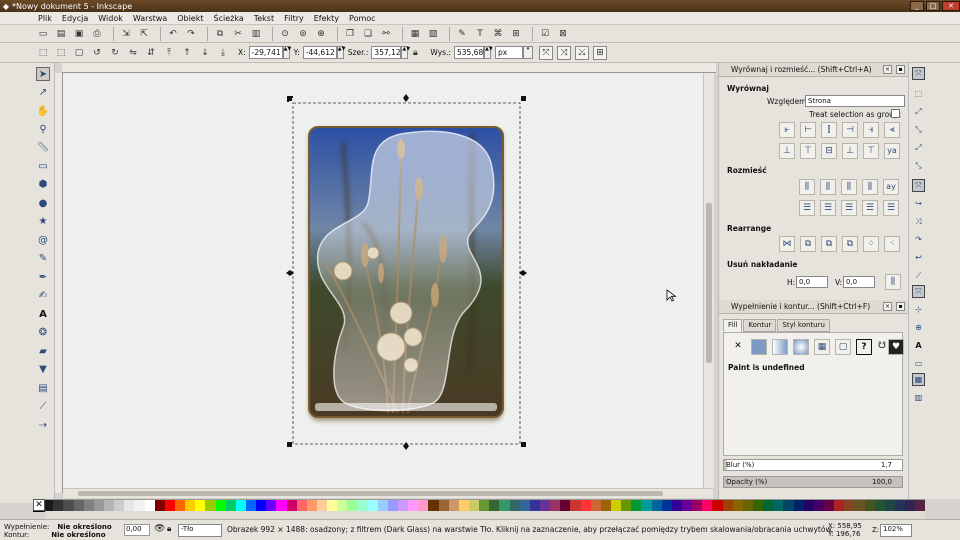 The image size is (960, 540). Describe the element at coordinates (780, 347) in the screenshot. I see `linear-gradient-icon` at that location.